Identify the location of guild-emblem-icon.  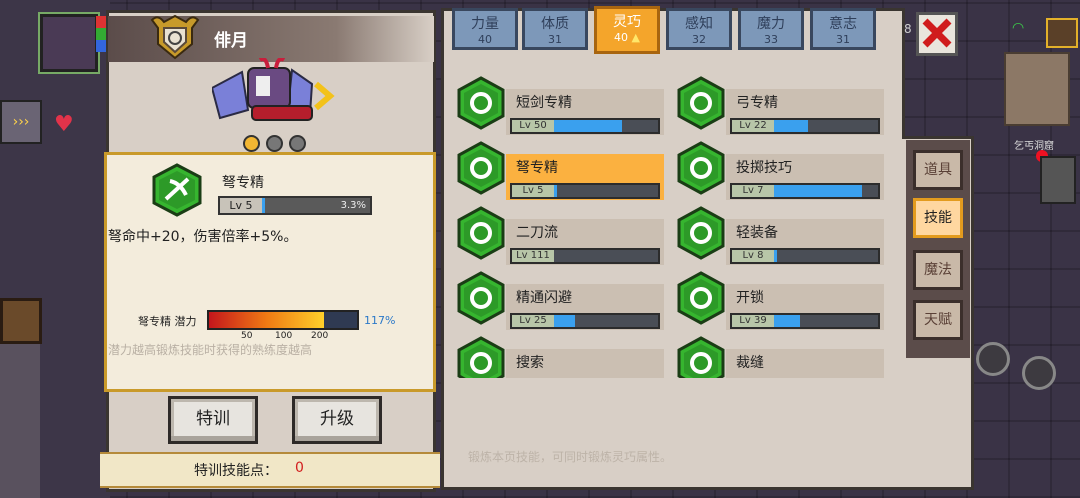
(175, 37).